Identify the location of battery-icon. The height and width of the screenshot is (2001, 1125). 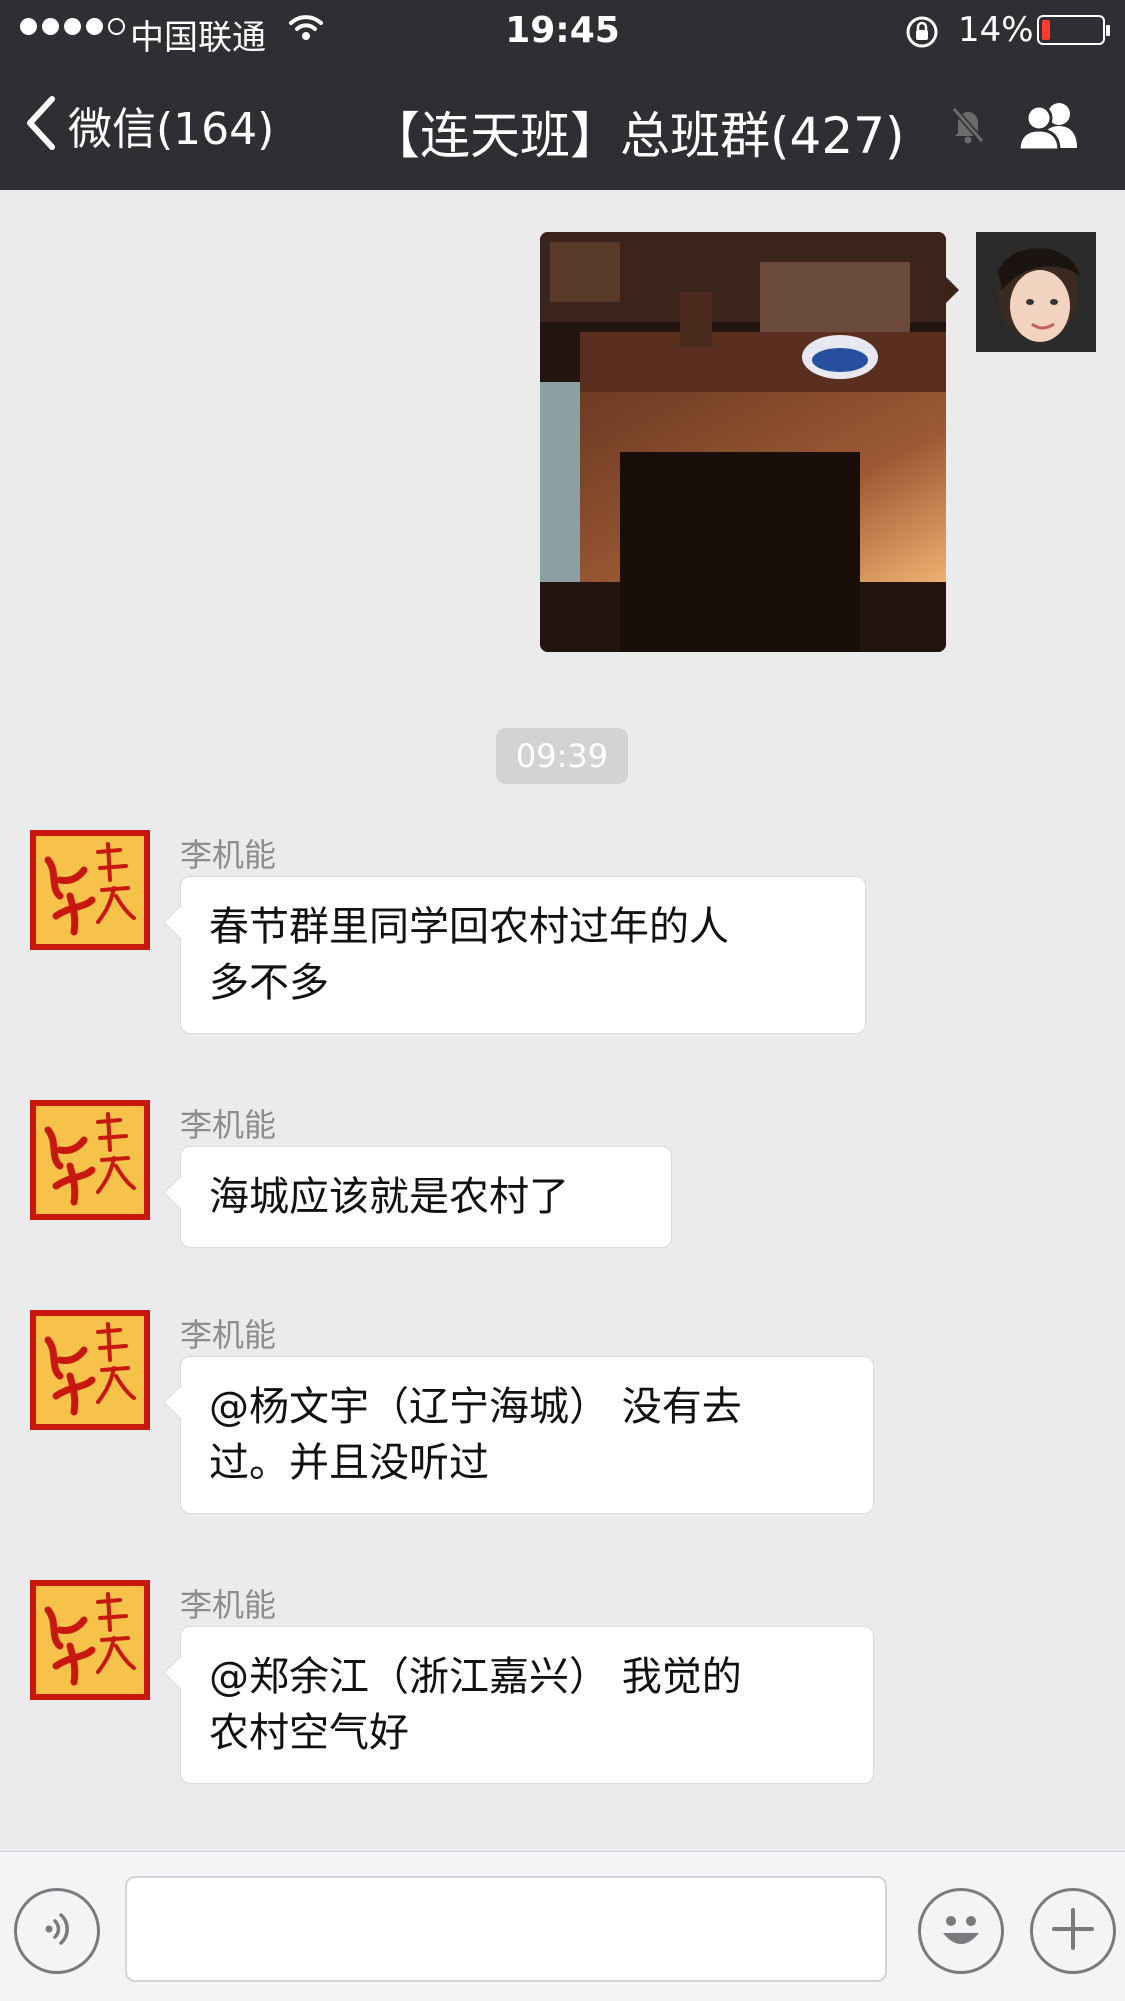
(1073, 30).